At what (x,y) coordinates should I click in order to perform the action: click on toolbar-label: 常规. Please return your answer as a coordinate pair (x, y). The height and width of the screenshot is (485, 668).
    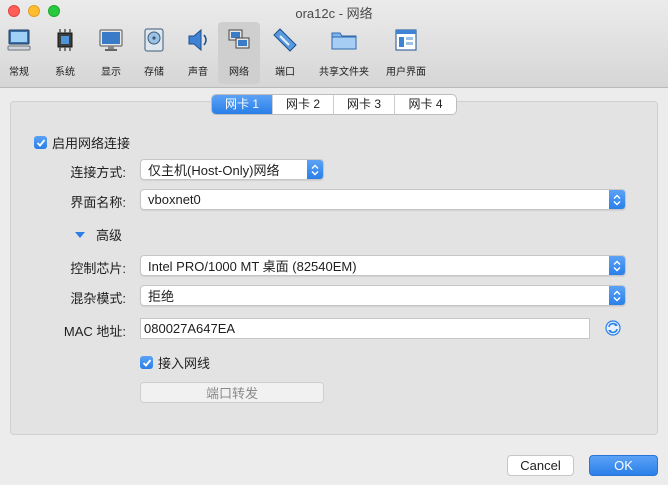
    Looking at the image, I should click on (19, 72).